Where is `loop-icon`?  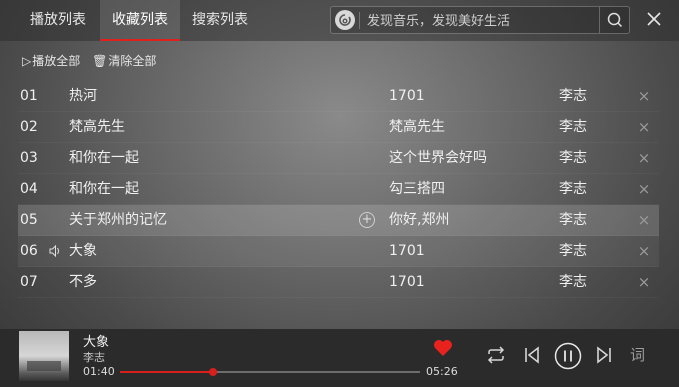 loop-icon is located at coordinates (496, 355).